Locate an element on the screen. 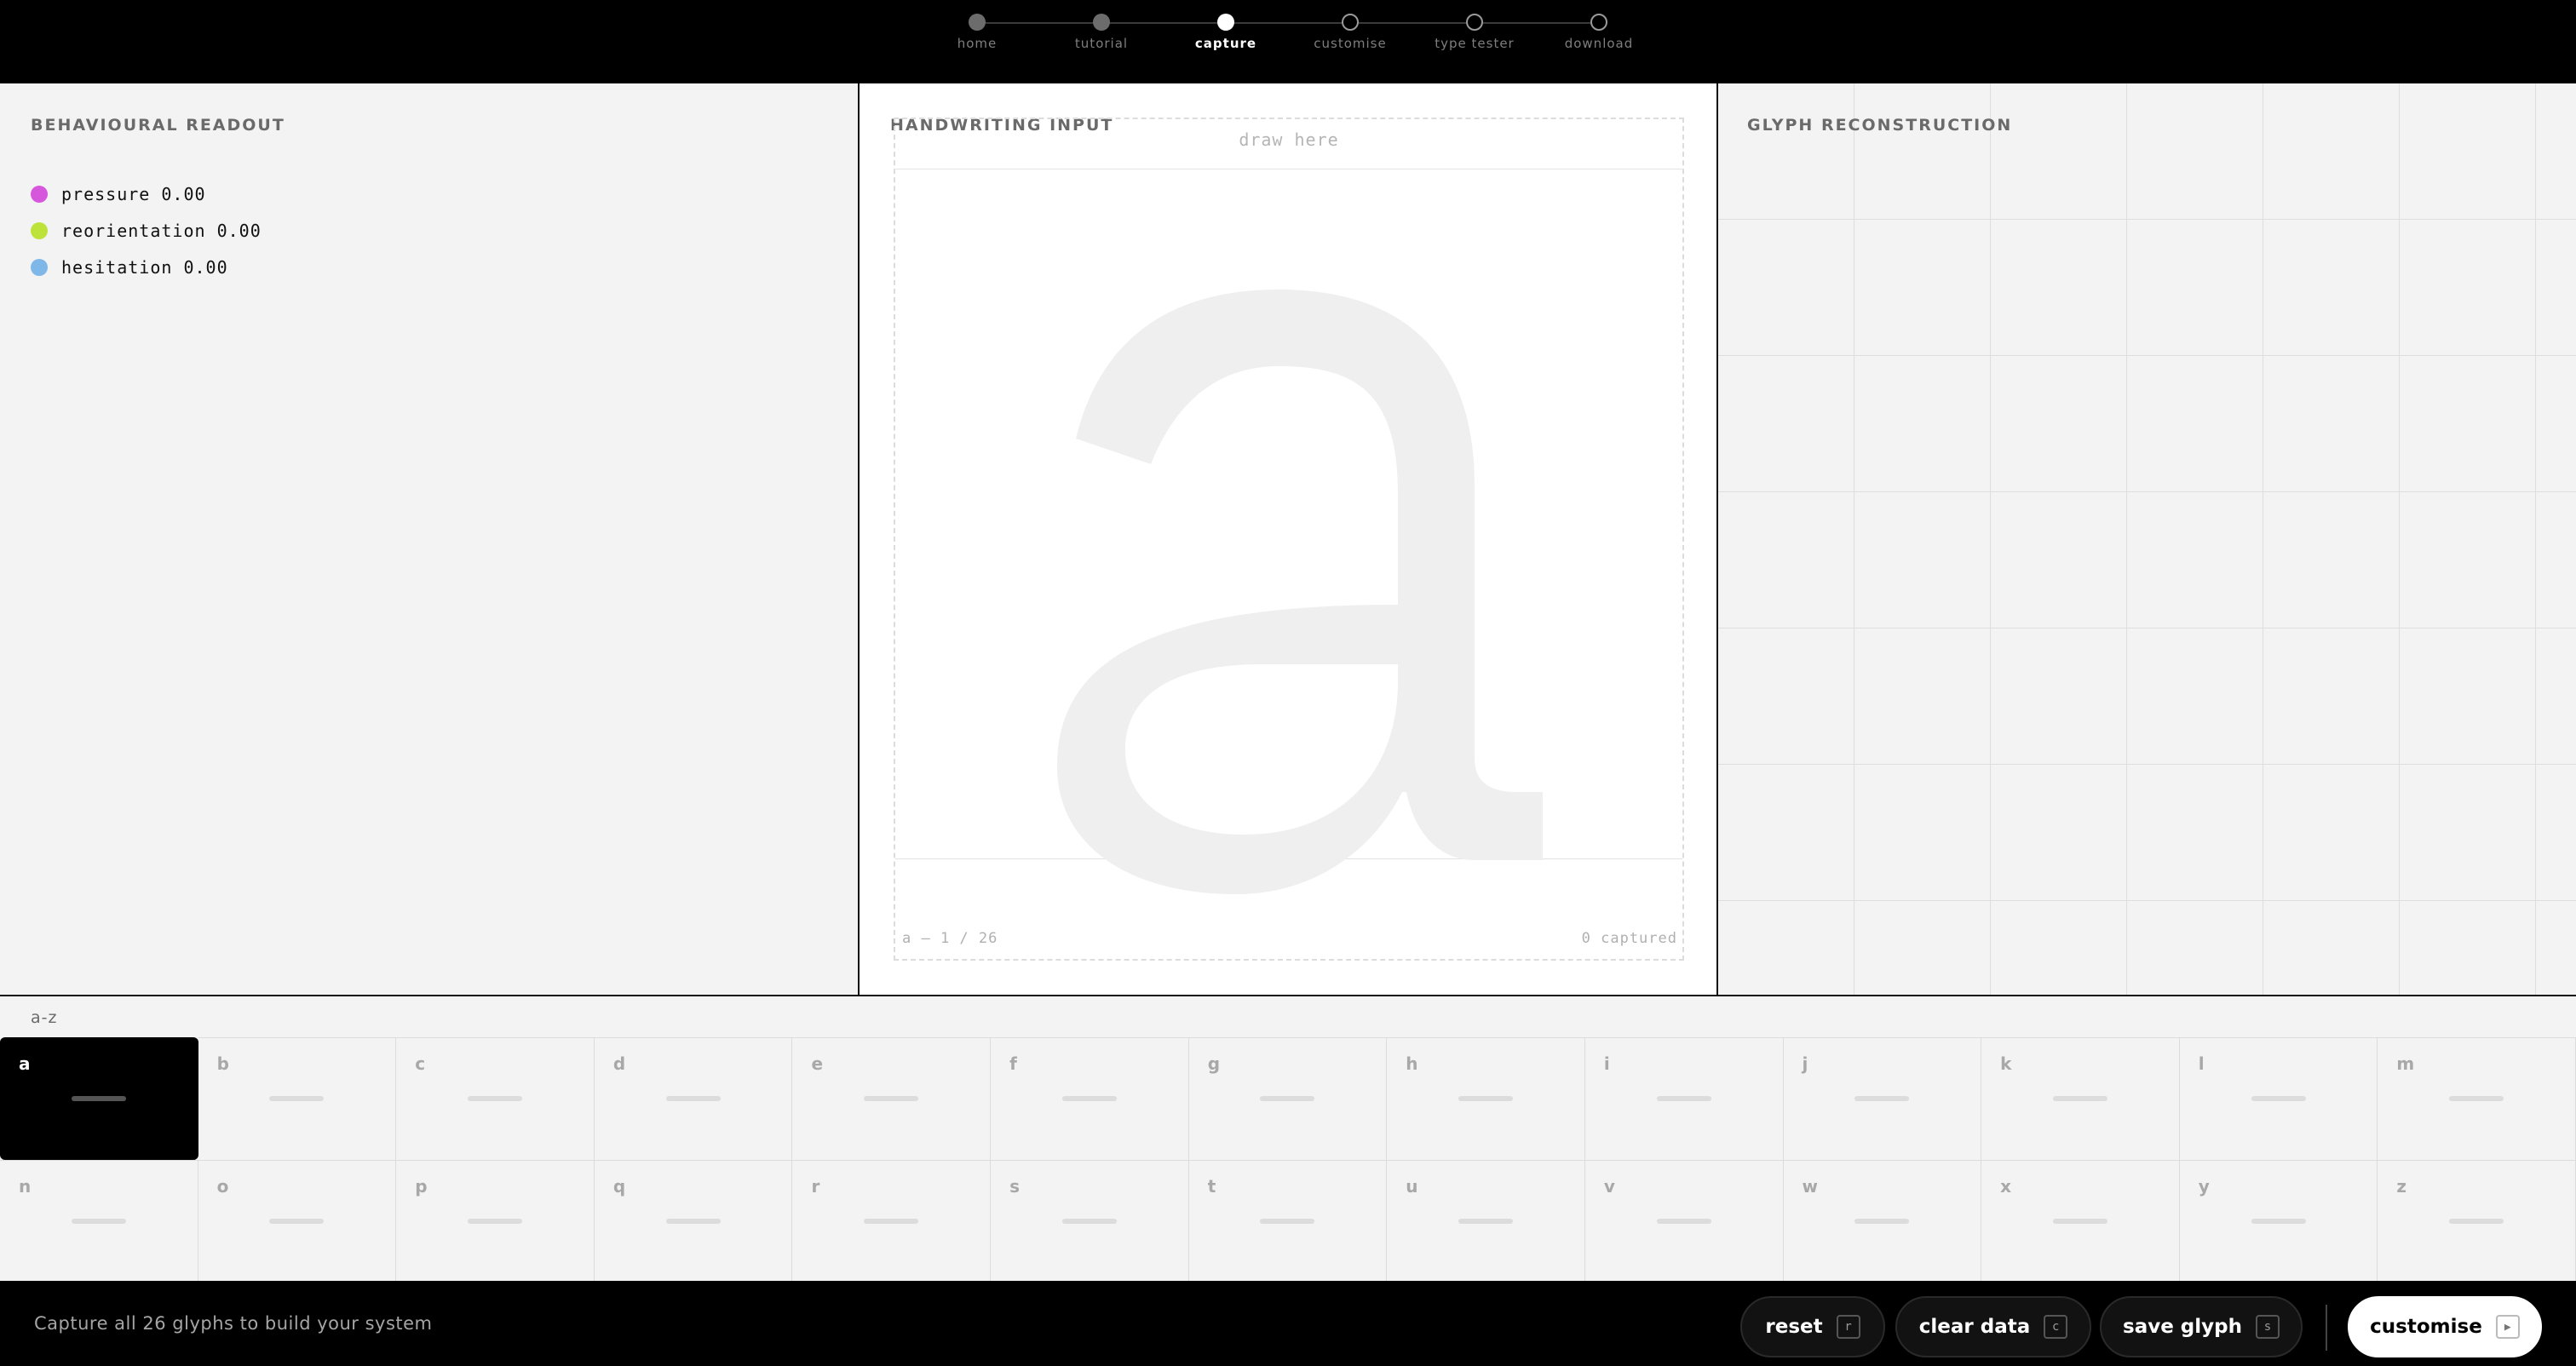 Image resolution: width=2576 pixels, height=1366 pixels. glyph-cell-m: m is located at coordinates (2477, 1098).